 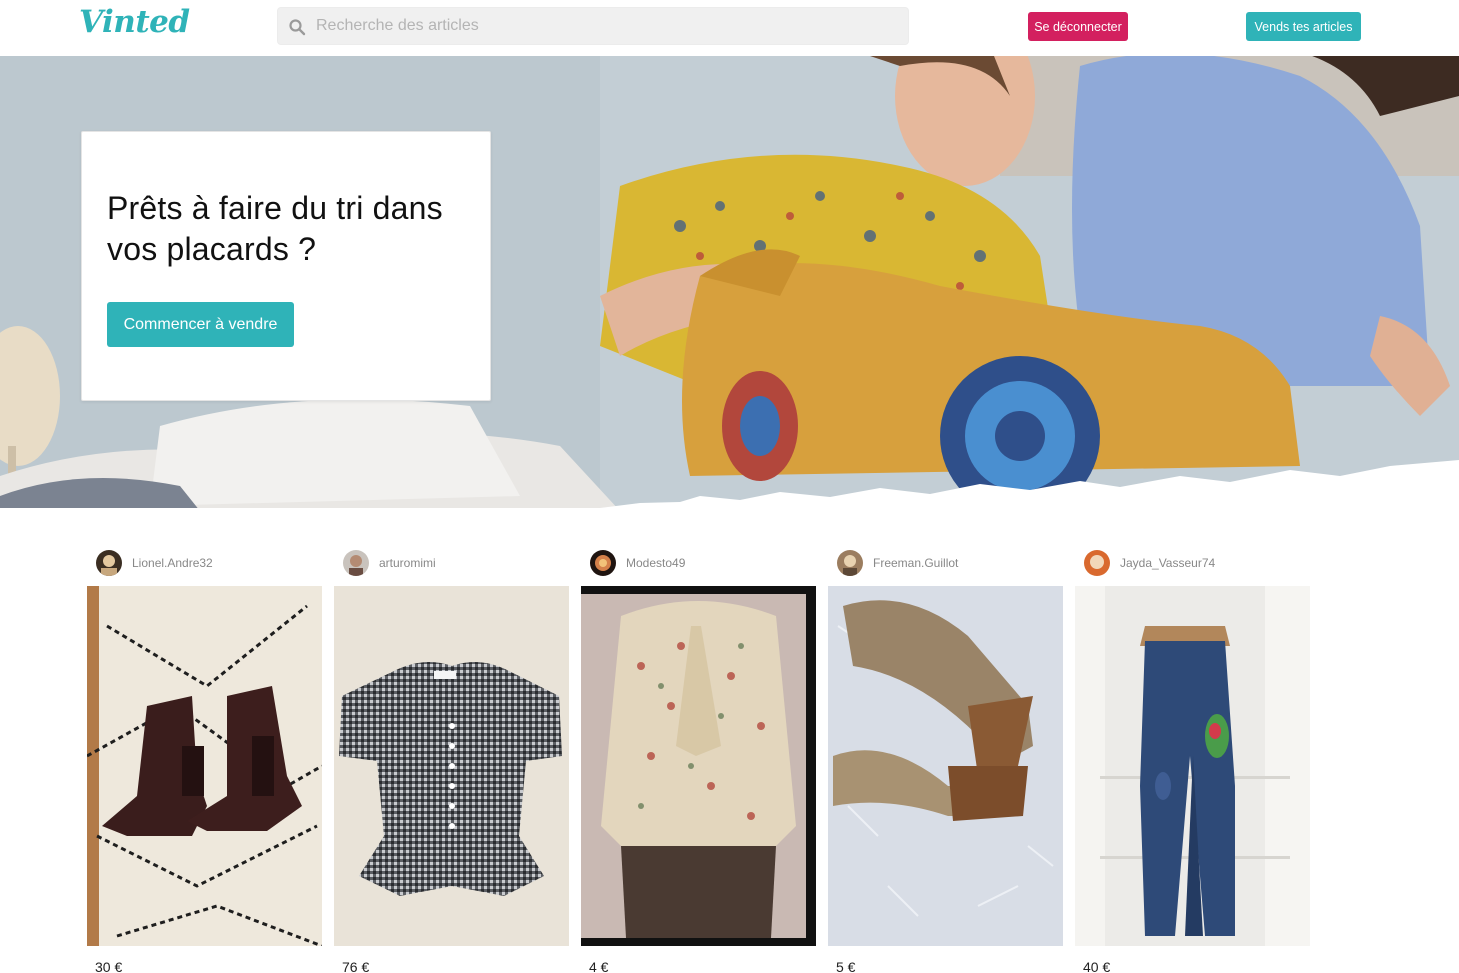 I want to click on logout-button: Se déconnecter, so click(x=1078, y=26).